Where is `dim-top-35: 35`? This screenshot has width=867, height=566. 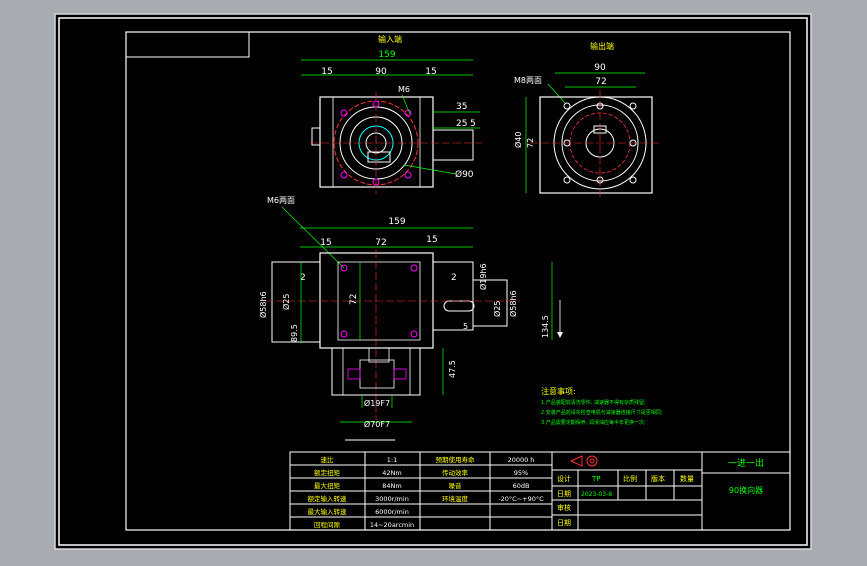
dim-top-35: 35 is located at coordinates (461, 107).